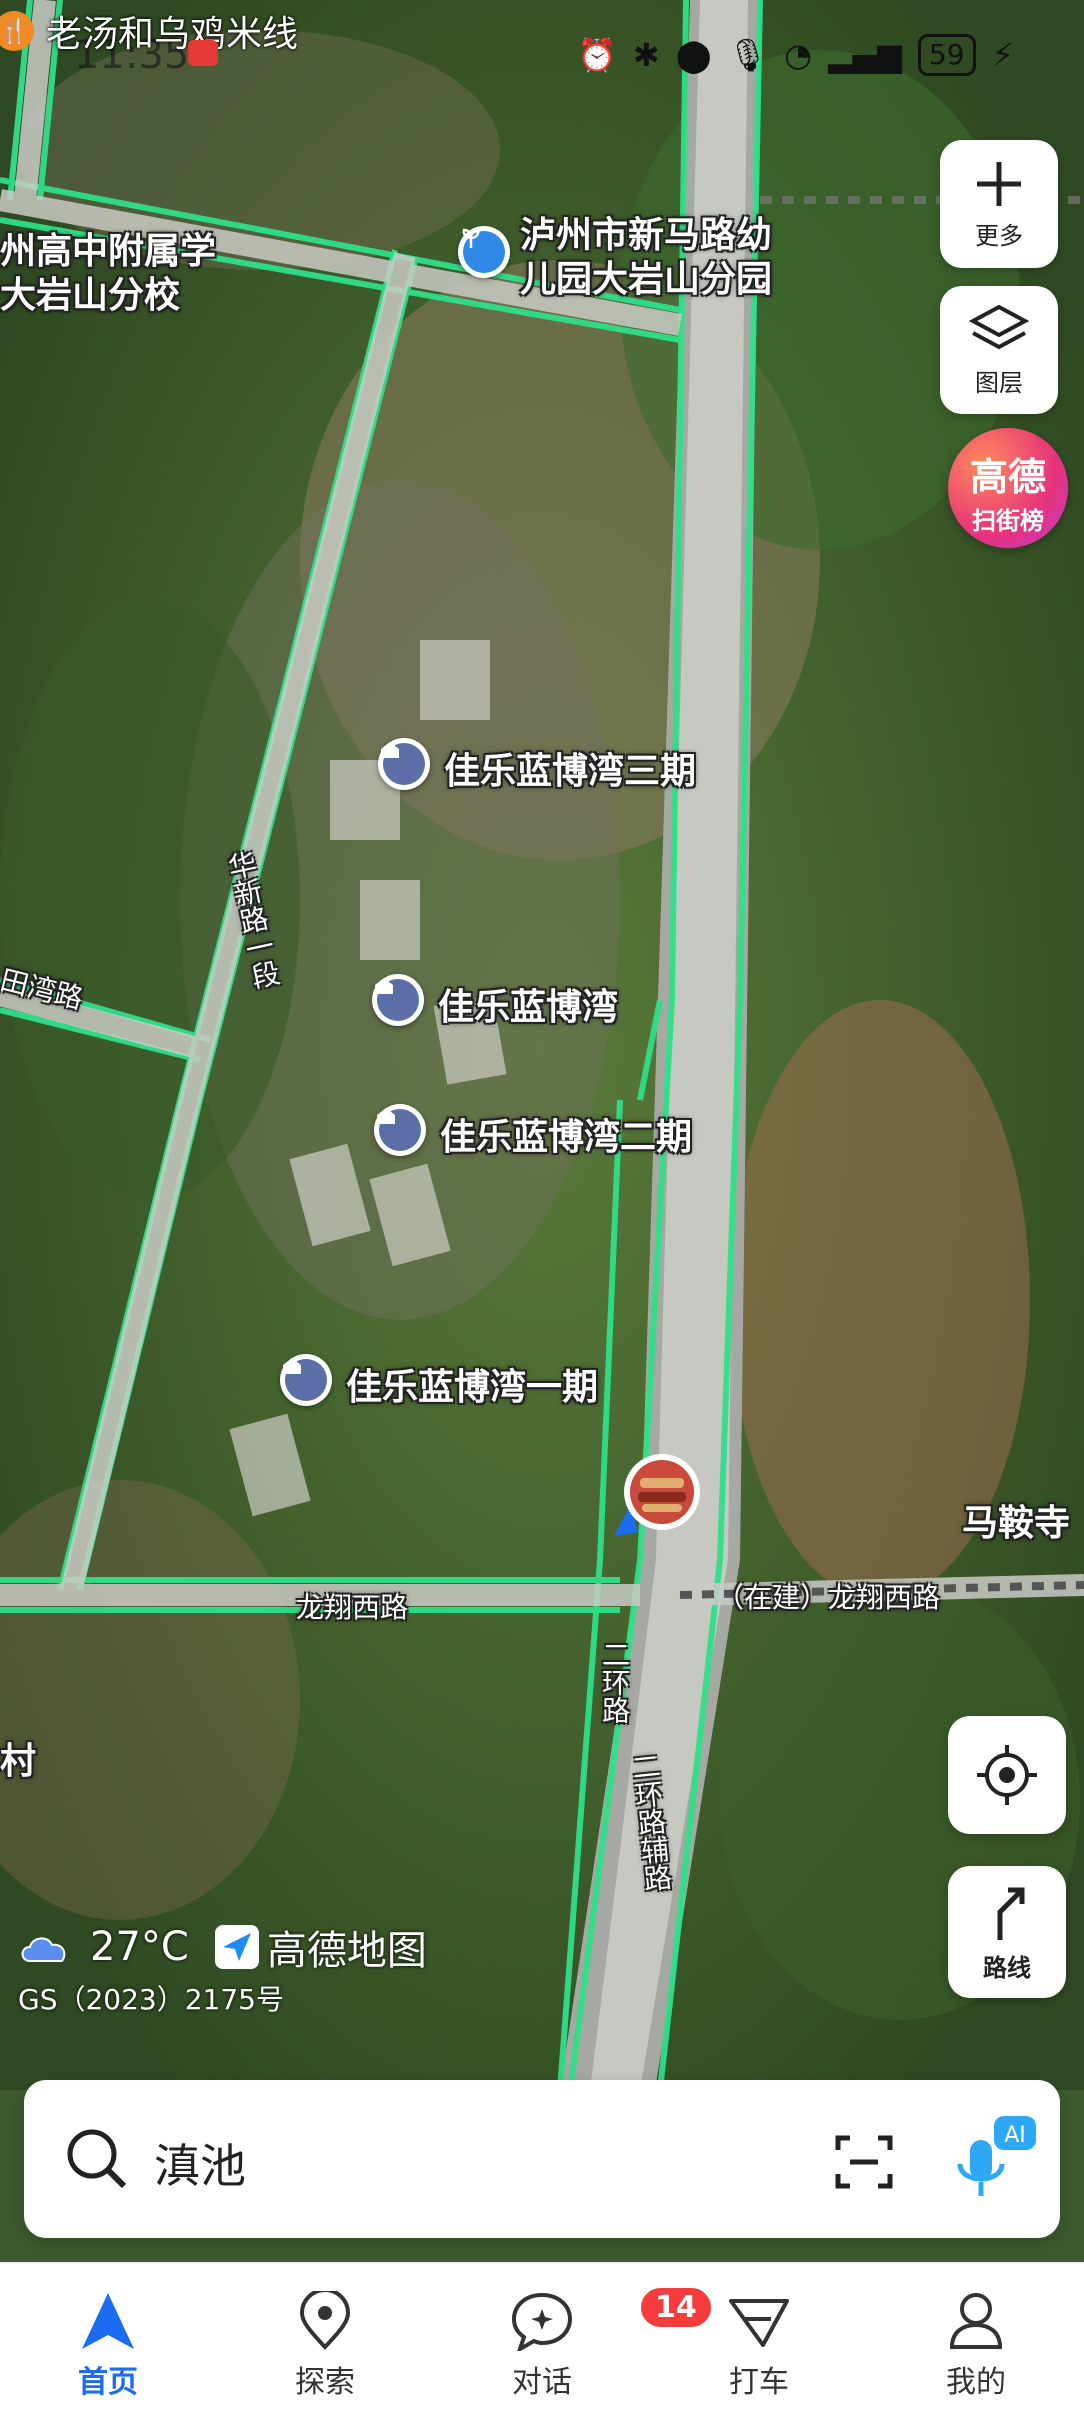 This screenshot has height=2413, width=1084. What do you see at coordinates (43, 1949) in the screenshot?
I see `cloud-icon` at bounding box center [43, 1949].